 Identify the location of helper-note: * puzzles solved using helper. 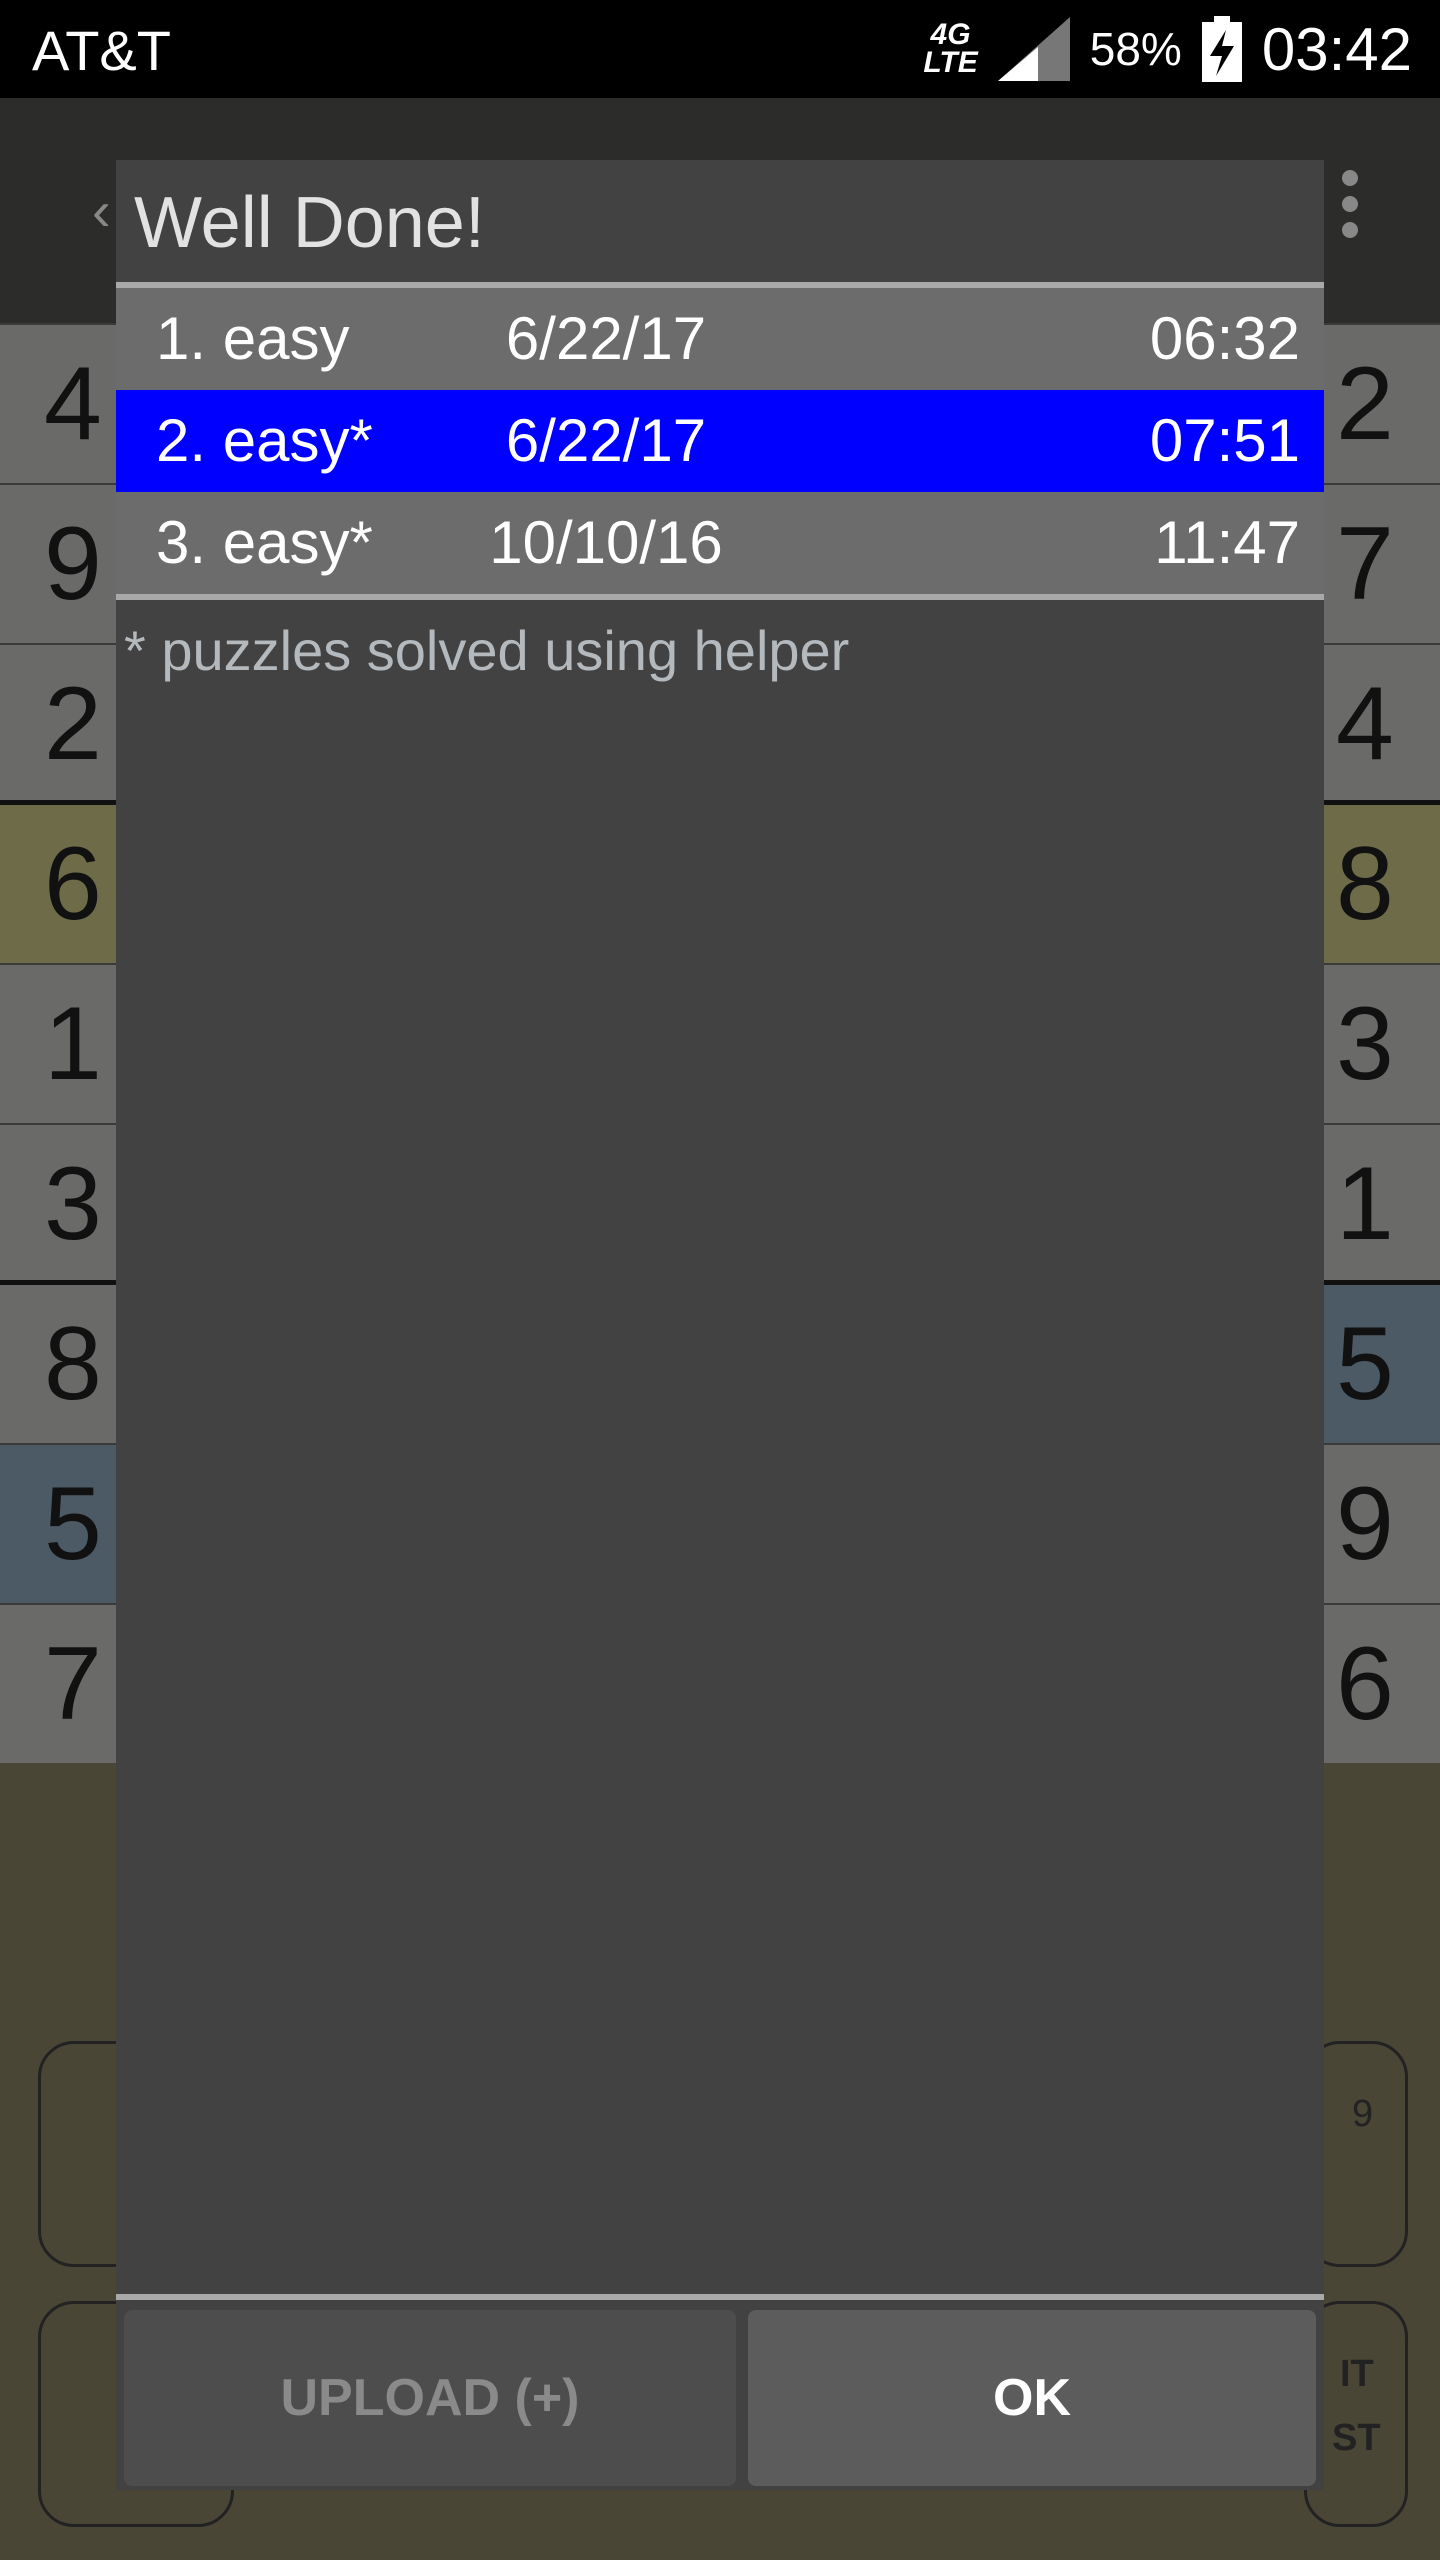
(487, 650).